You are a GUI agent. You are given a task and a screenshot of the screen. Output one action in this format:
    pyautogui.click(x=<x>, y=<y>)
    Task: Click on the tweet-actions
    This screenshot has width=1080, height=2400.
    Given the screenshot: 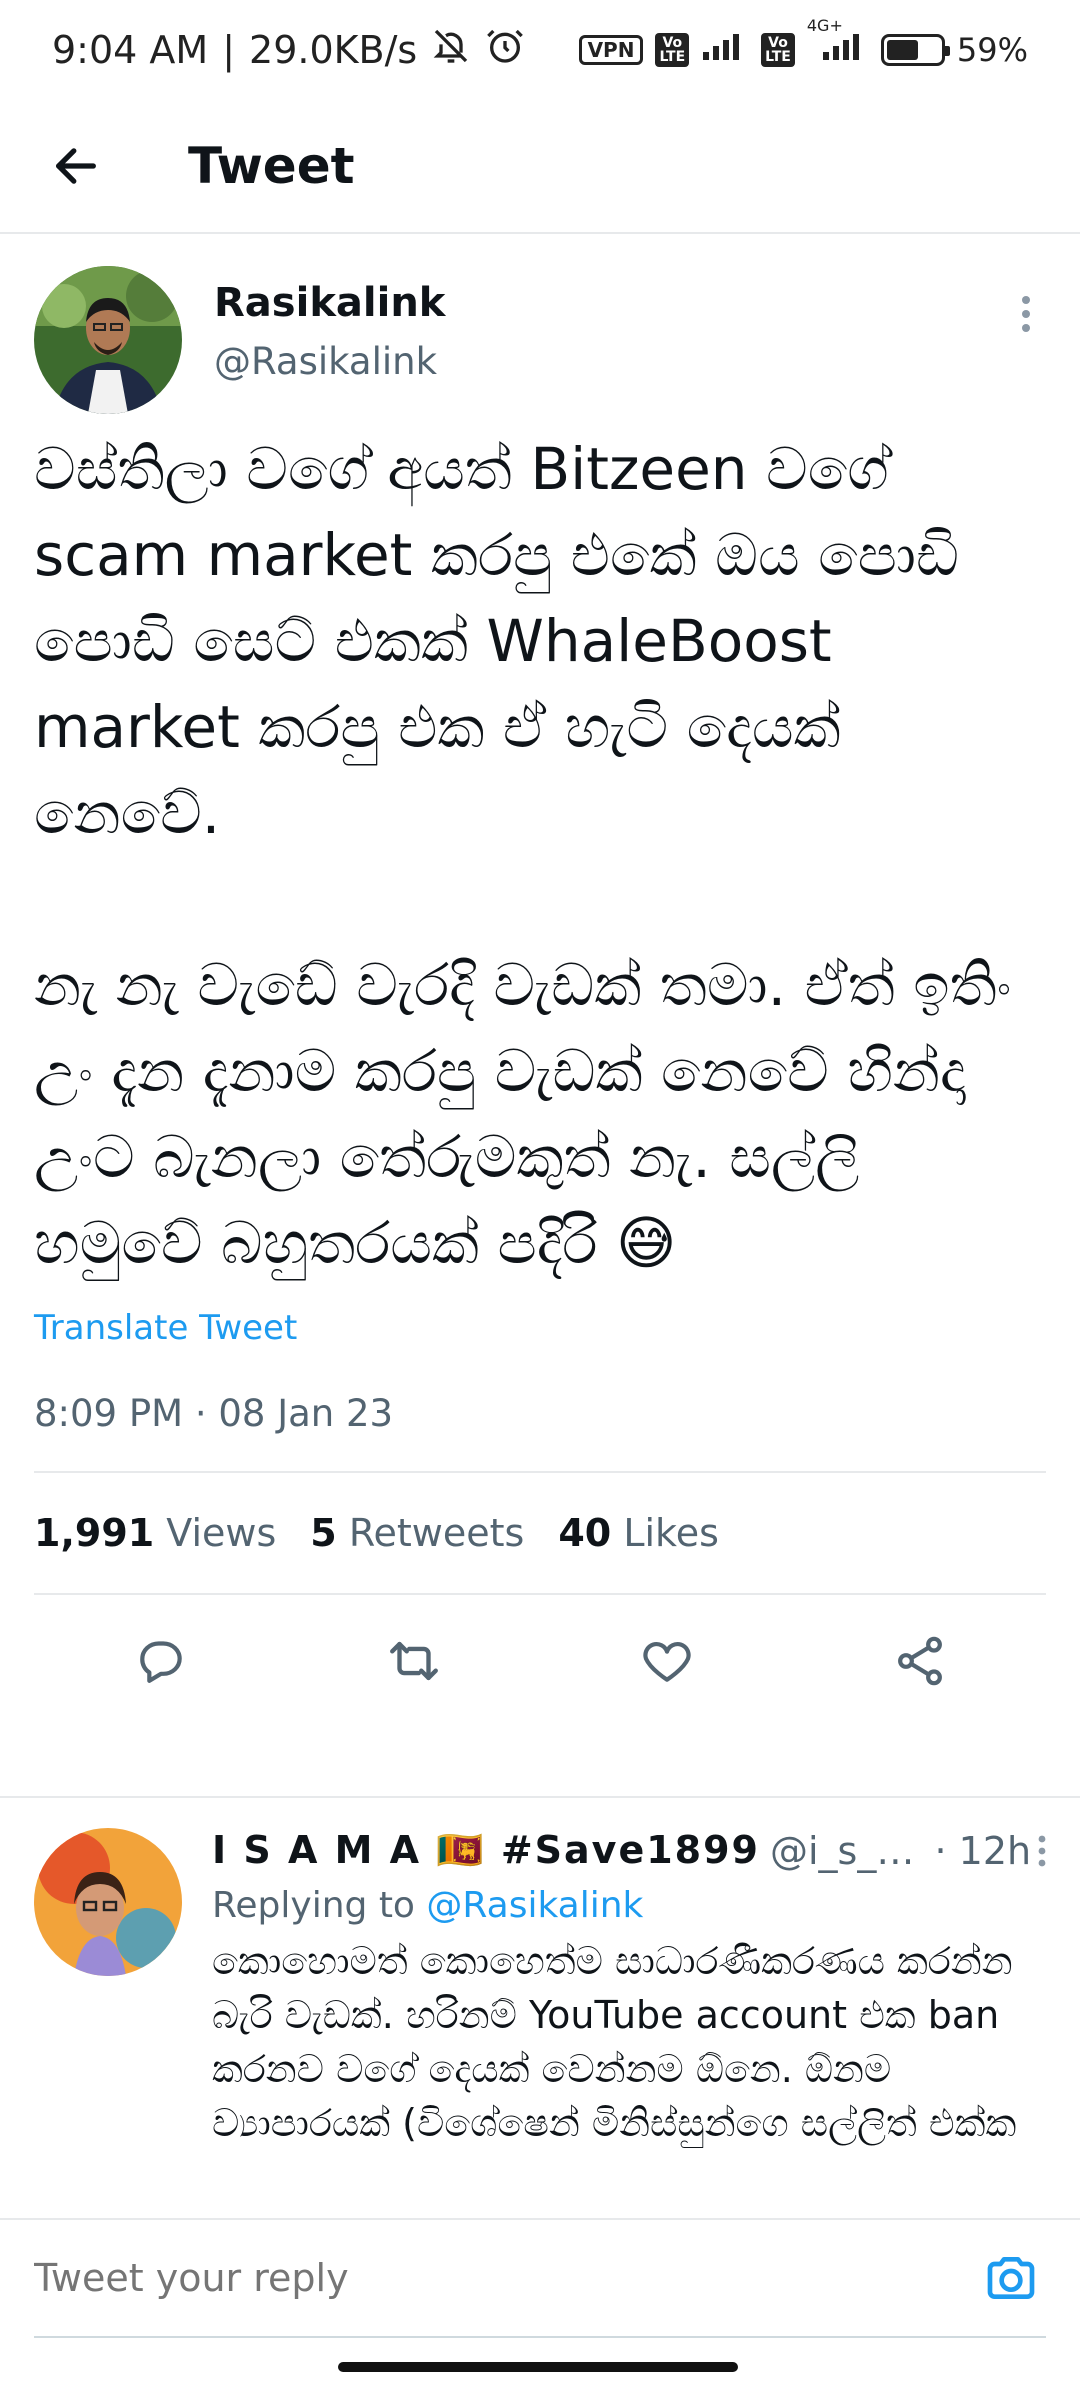 What is the action you would take?
    pyautogui.click(x=540, y=1661)
    